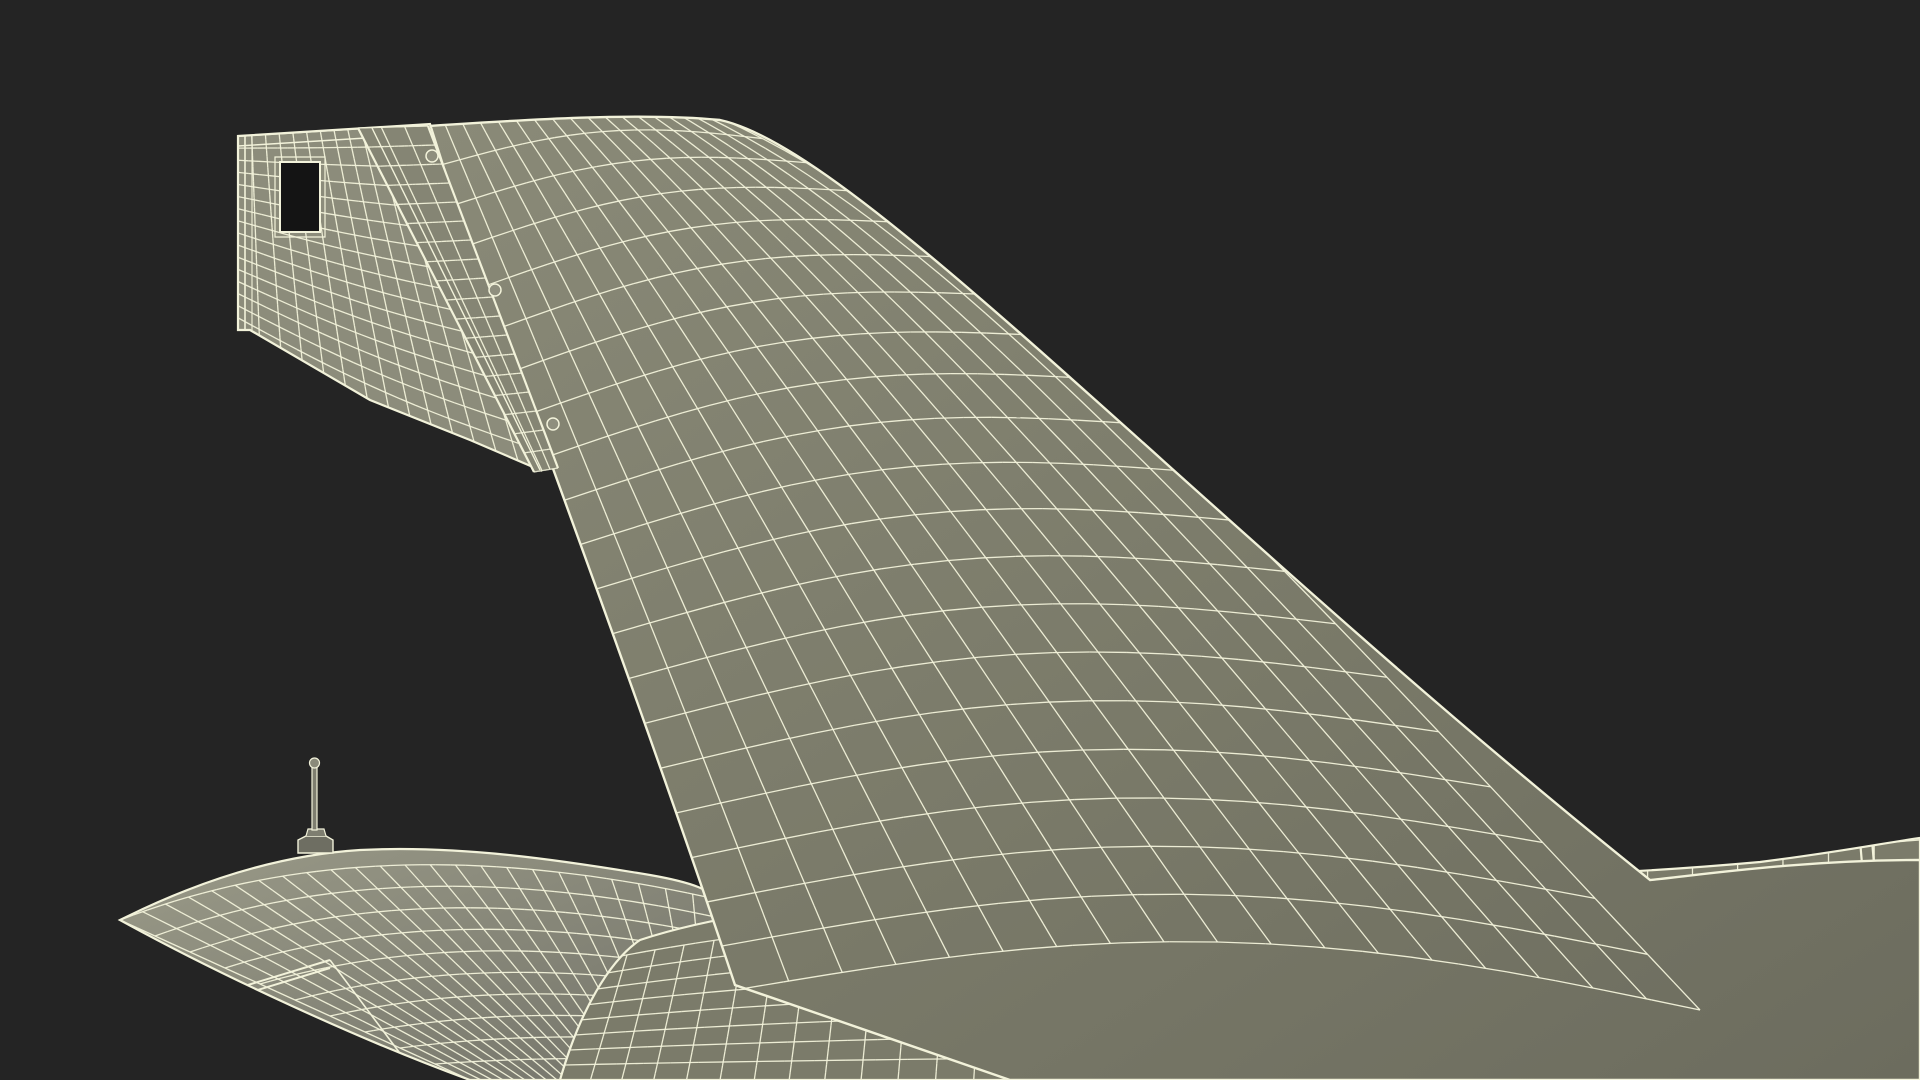 The image size is (1920, 1080). Describe the element at coordinates (300, 197) in the screenshot. I see `housing-opening` at that location.